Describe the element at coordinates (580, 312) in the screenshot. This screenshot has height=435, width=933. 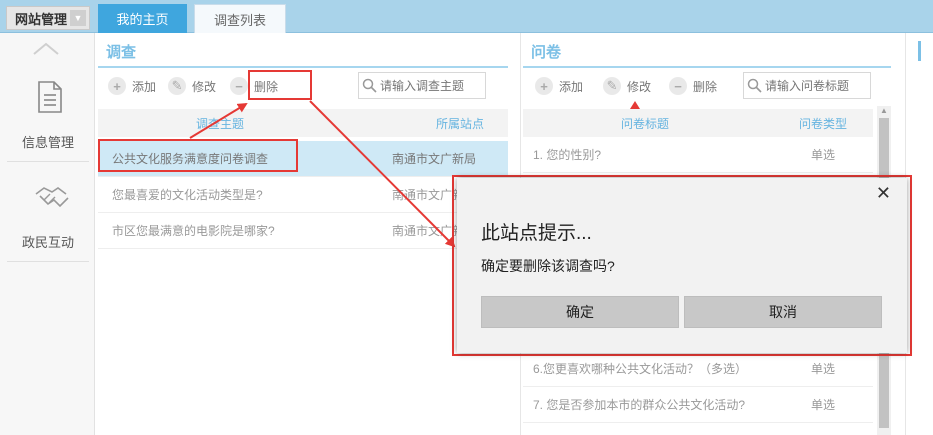
I see `ok-button: 确定` at that location.